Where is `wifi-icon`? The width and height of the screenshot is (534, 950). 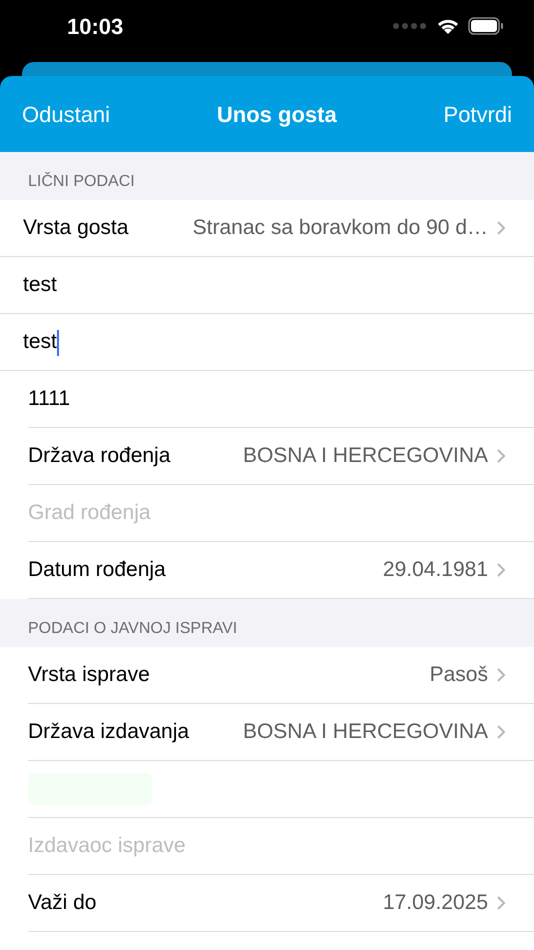 wifi-icon is located at coordinates (448, 26).